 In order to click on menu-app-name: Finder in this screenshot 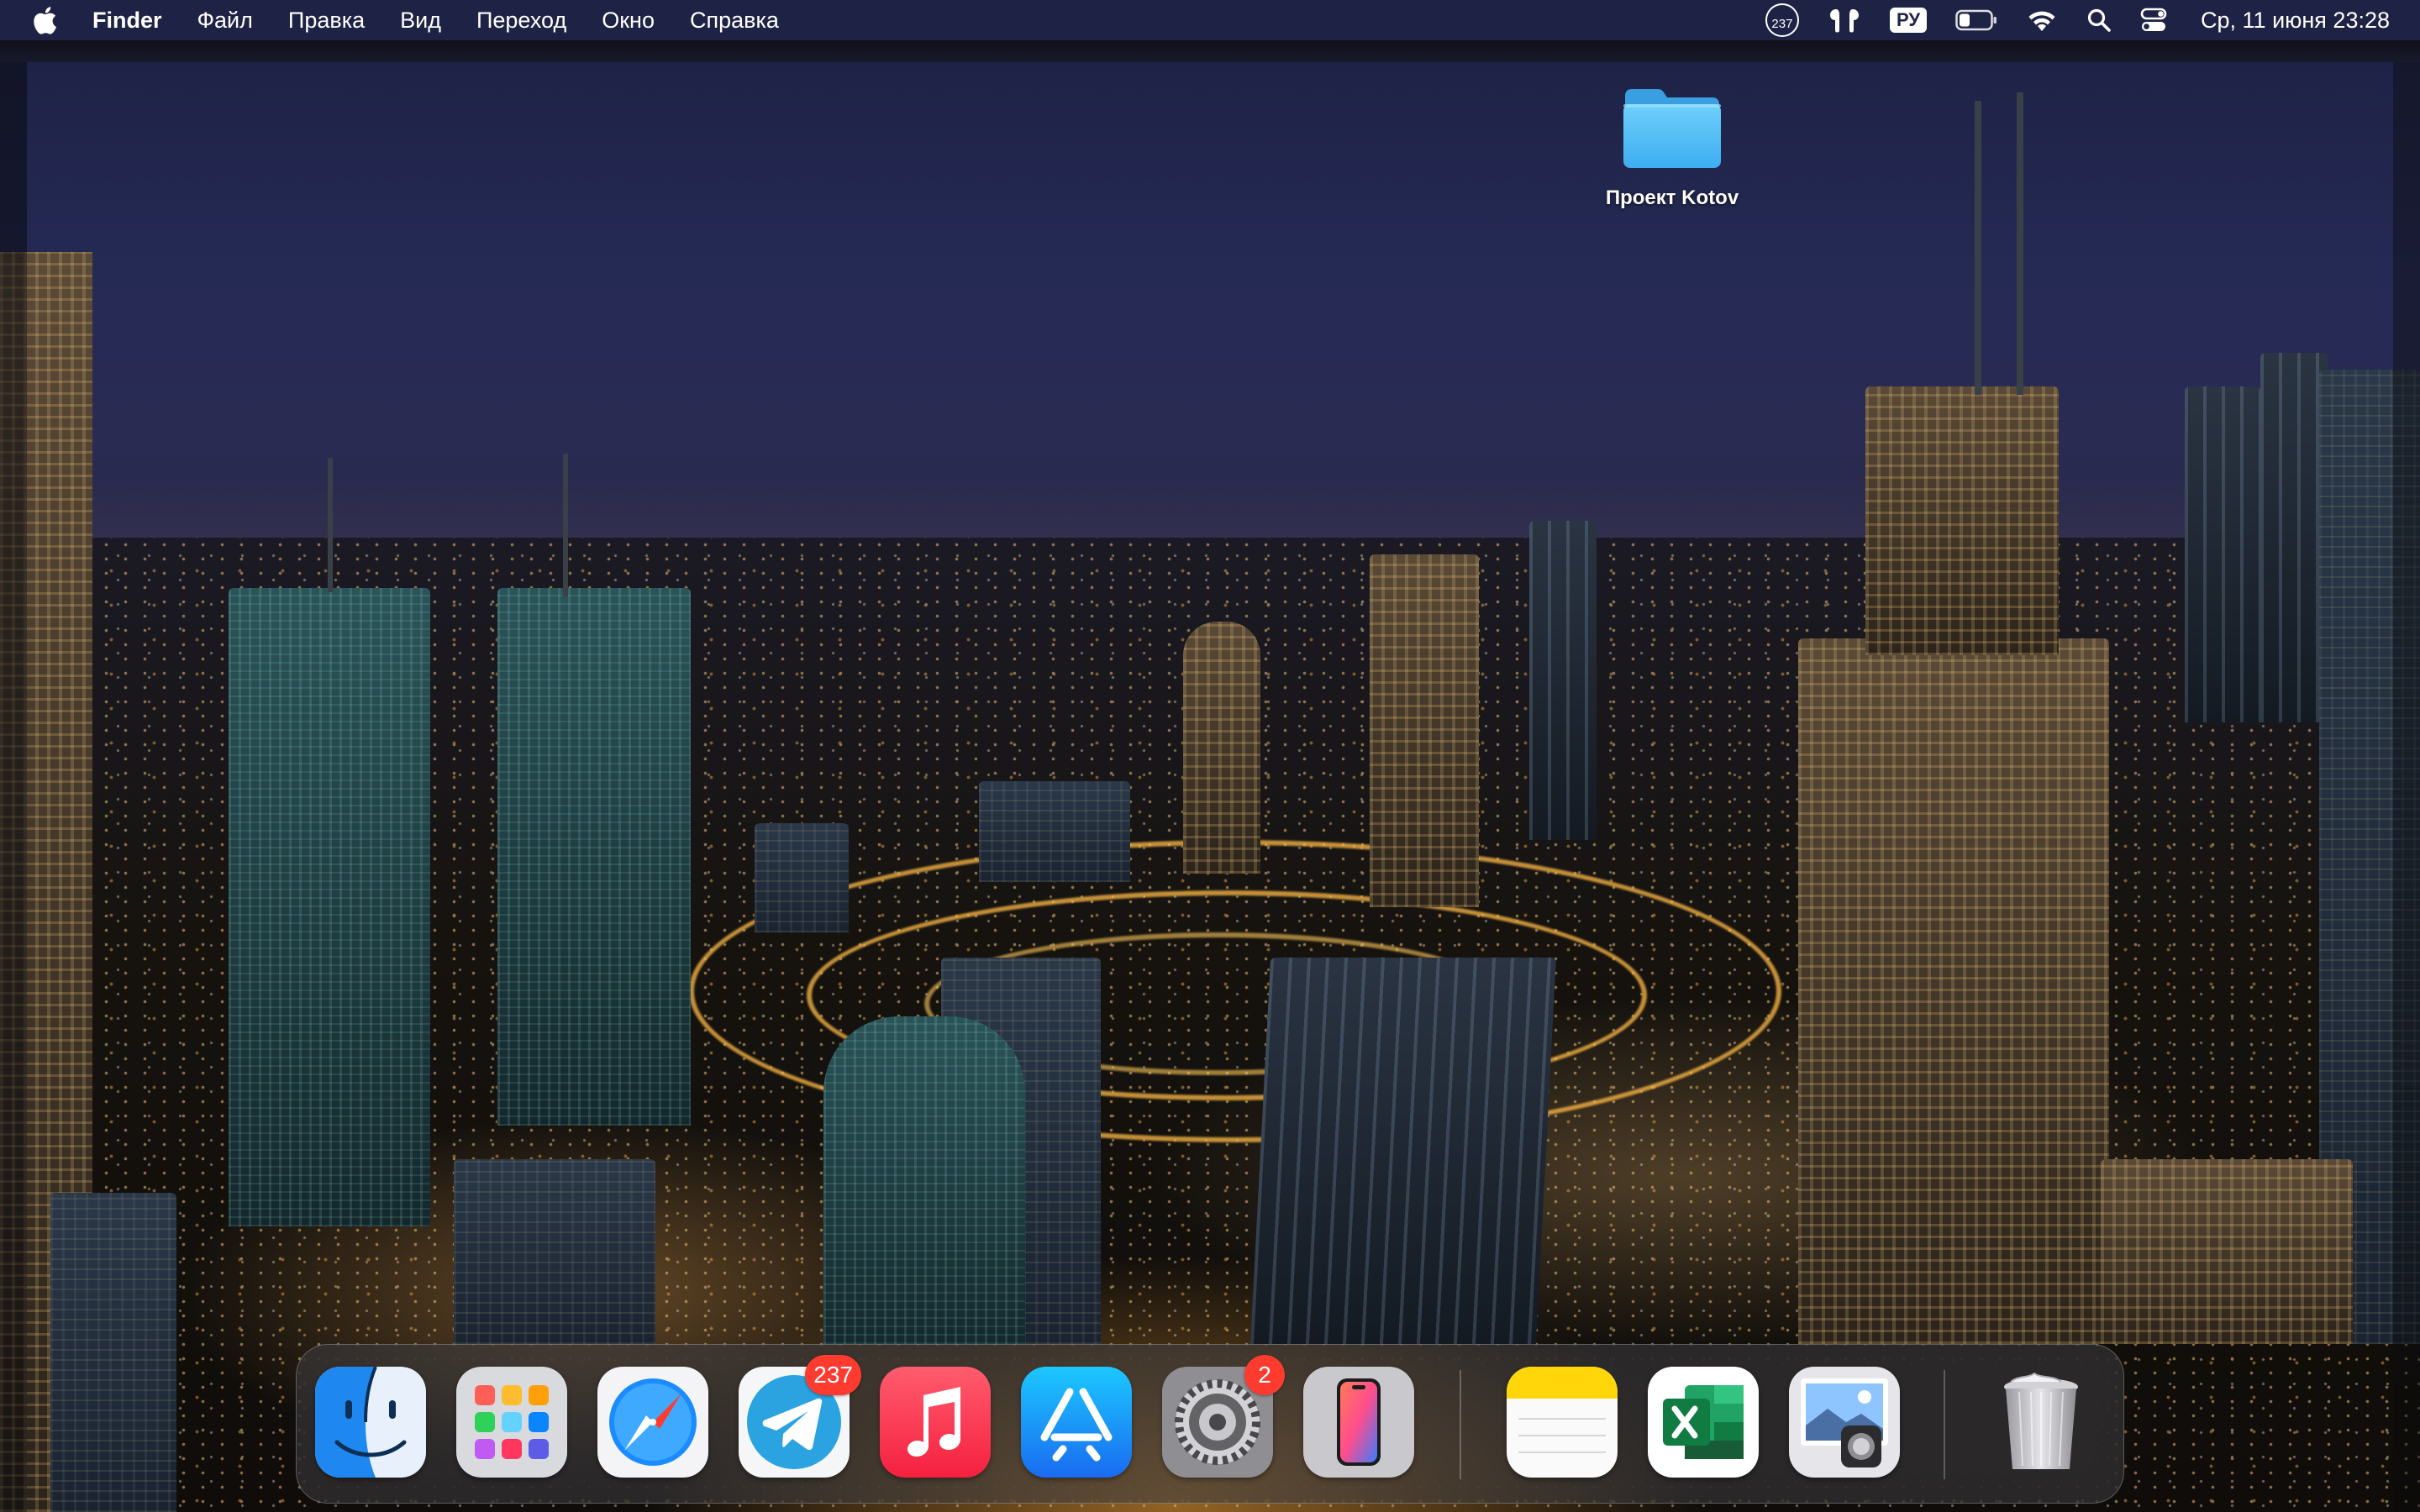, I will do `click(127, 21)`.